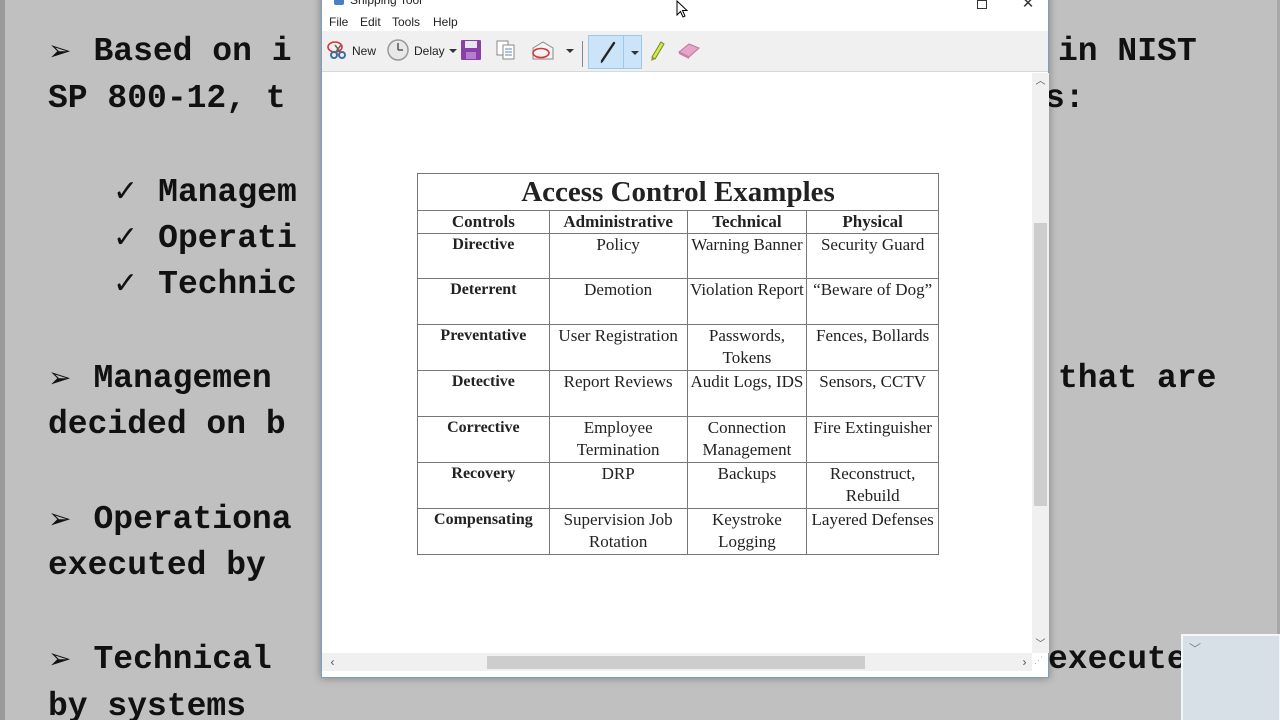  Describe the element at coordinates (1230, 677) in the screenshot. I see `notification-panel: ﹀` at that location.